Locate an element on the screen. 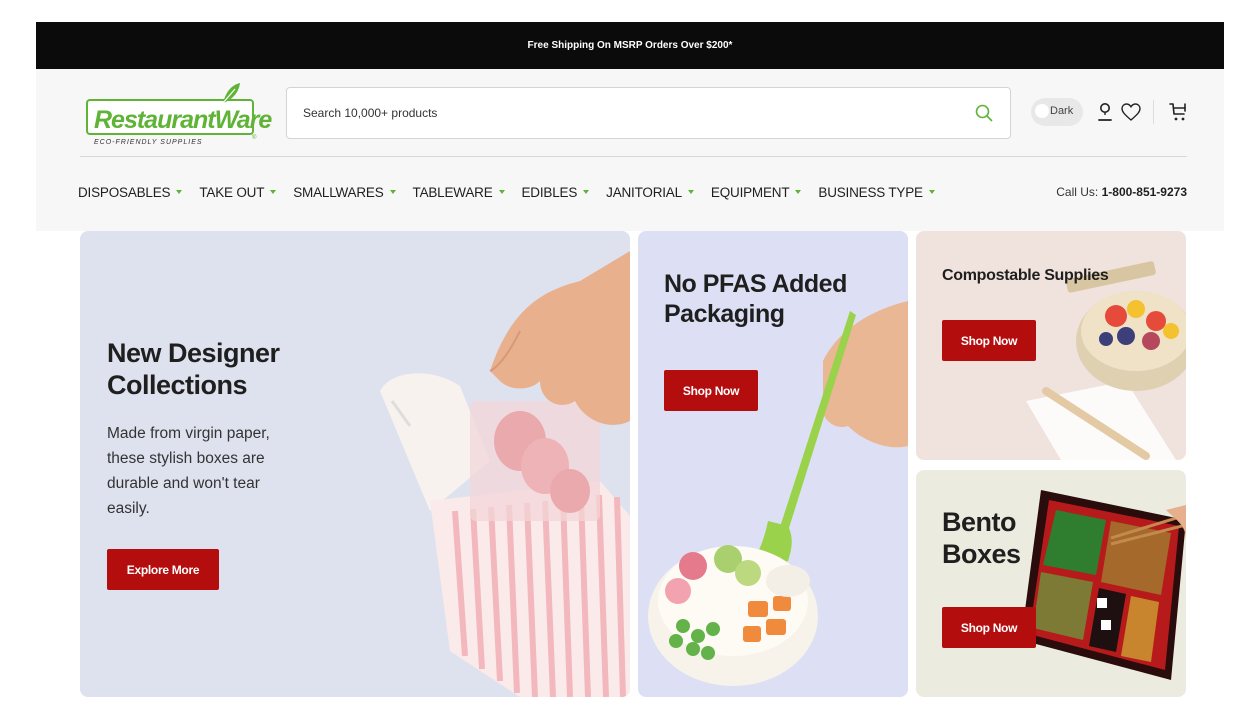 The image size is (1260, 720). hero-compostable-supplies: Compostable Supplies Shop Now is located at coordinates (1051, 345).